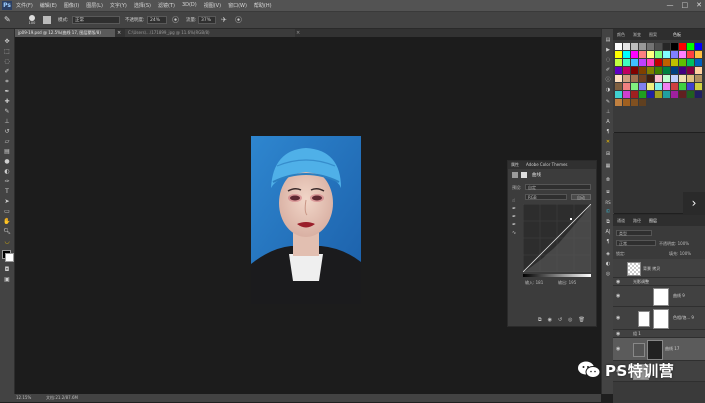 The width and height of the screenshot is (705, 403). Describe the element at coordinates (634, 233) in the screenshot. I see `layer-filter-select: 类型` at that location.